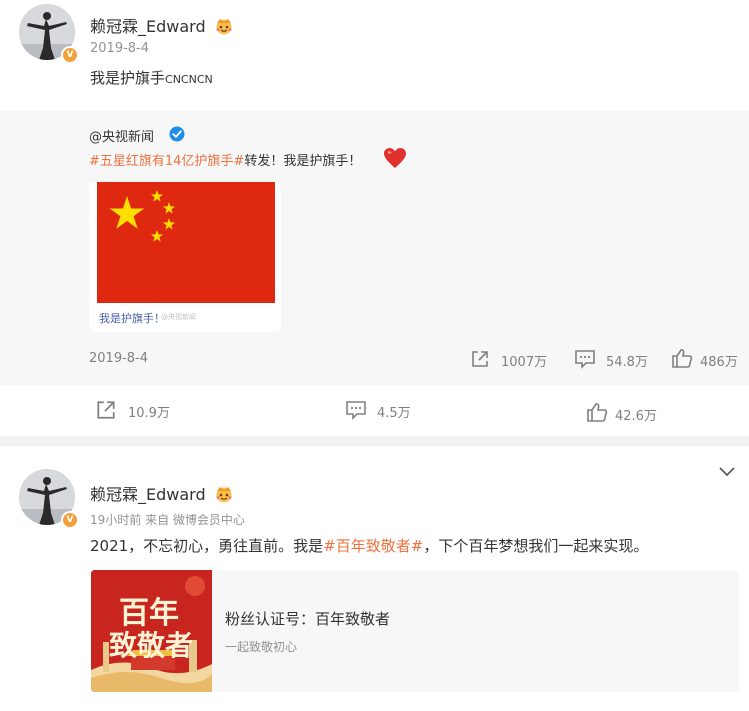  What do you see at coordinates (178, 317) in the screenshot?
I see `image-watermark: @央视新闻` at bounding box center [178, 317].